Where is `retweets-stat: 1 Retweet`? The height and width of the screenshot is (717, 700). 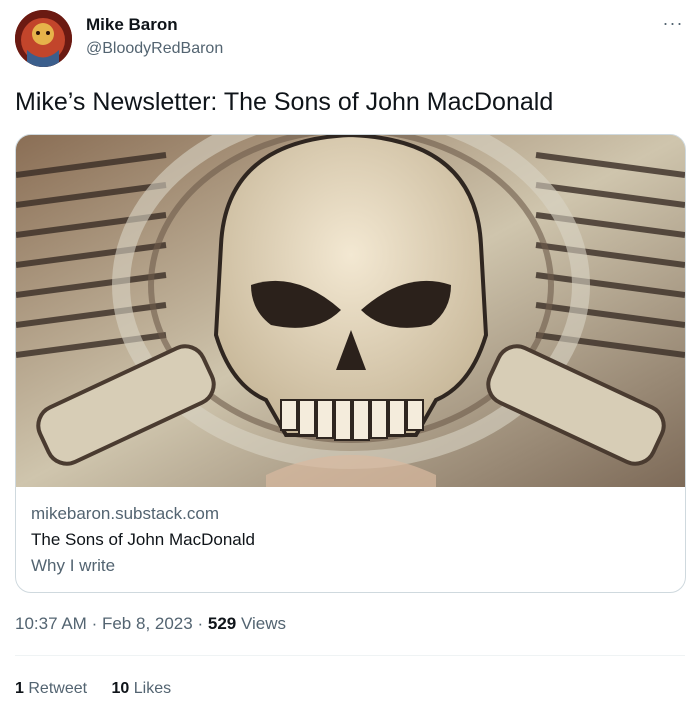
retweets-stat: 1 Retweet is located at coordinates (51, 688).